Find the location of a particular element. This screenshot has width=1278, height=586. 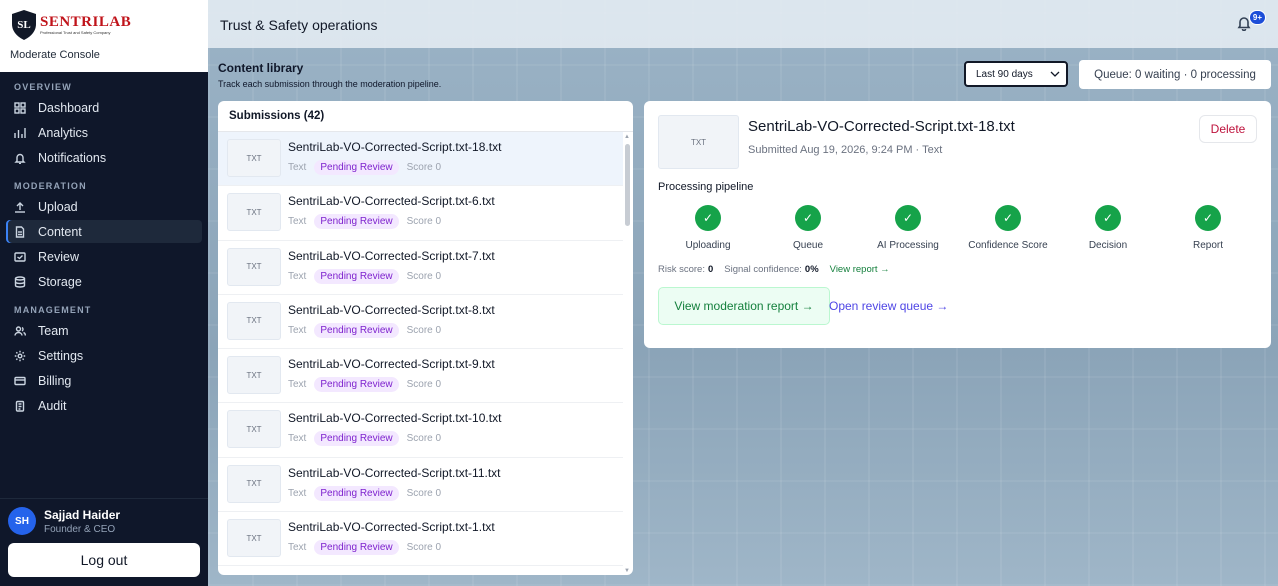

sidebar-item-upload: Upload is located at coordinates (104, 206).